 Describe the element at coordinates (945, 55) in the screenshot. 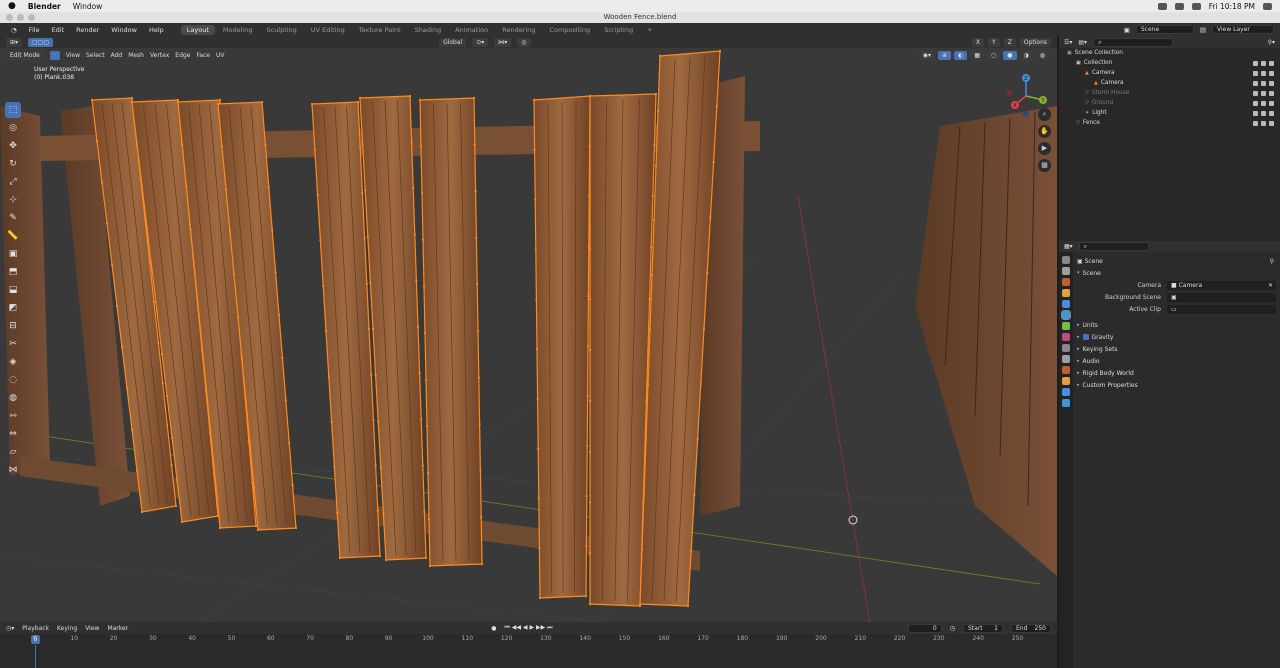

I see `show-gizmo-icon: ⊕` at that location.